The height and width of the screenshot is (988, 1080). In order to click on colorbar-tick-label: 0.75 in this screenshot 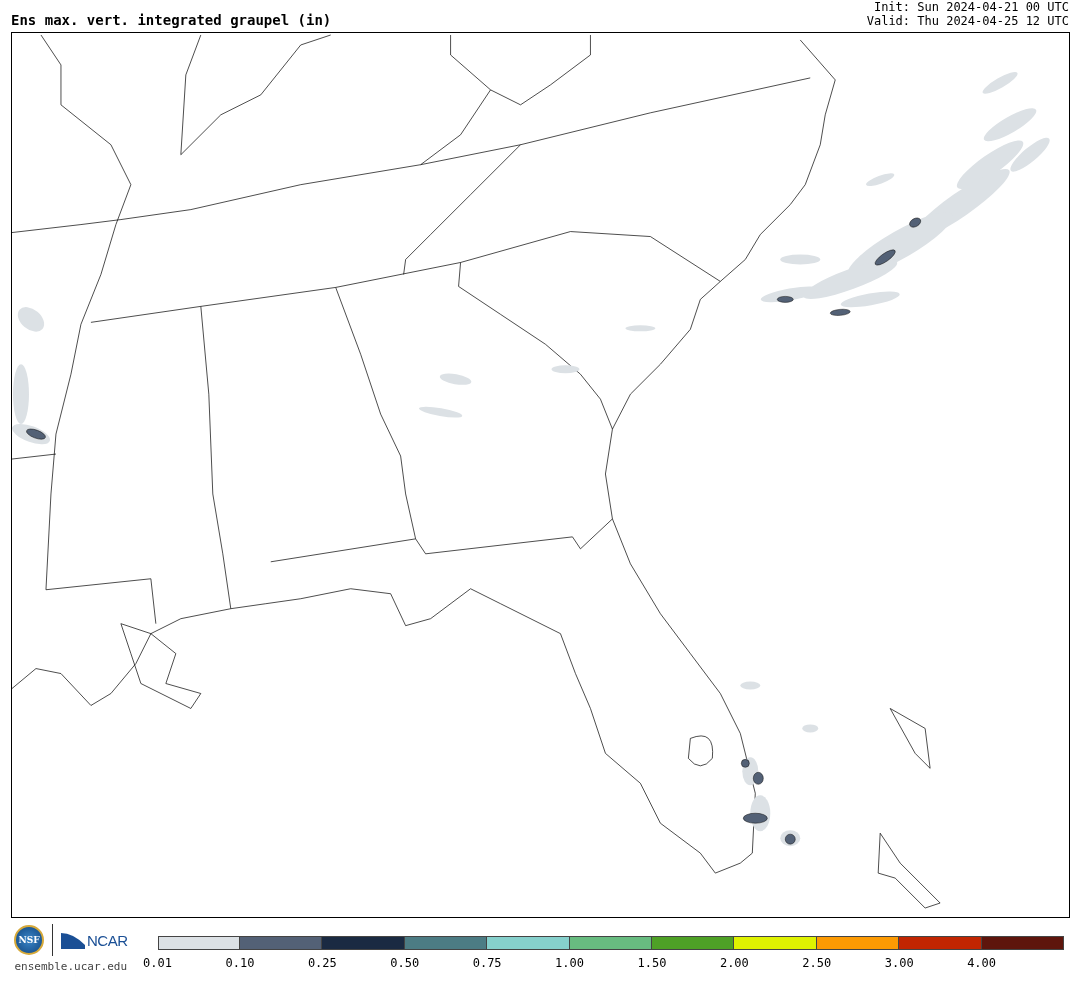, I will do `click(487, 963)`.